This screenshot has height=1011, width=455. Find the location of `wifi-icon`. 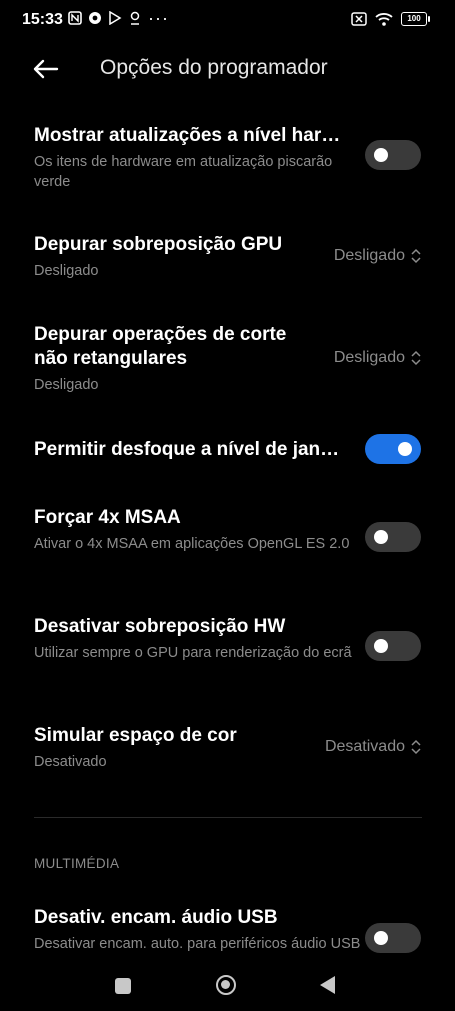

wifi-icon is located at coordinates (384, 19).